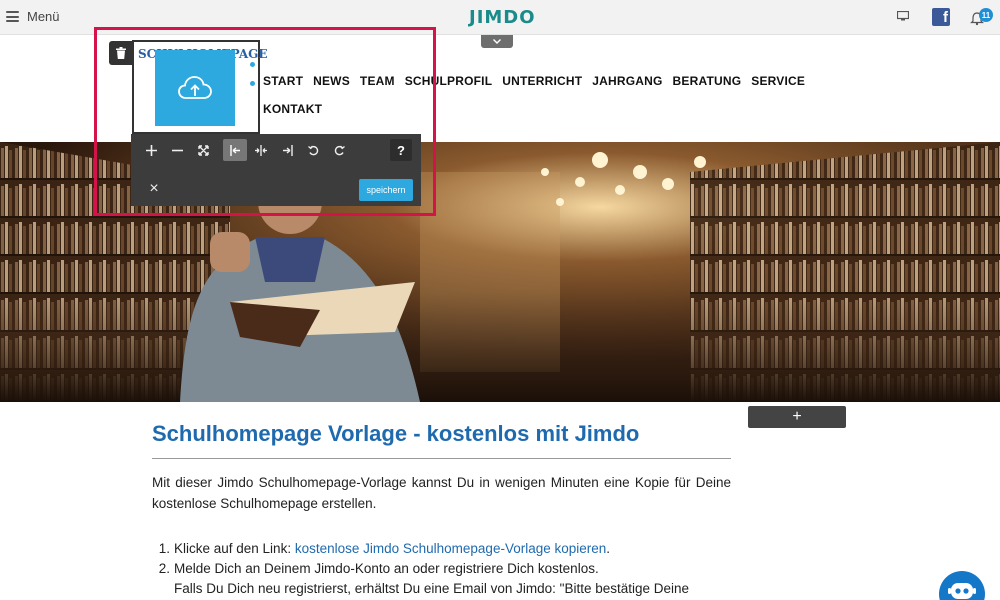  I want to click on add-element-button: +, so click(797, 417).